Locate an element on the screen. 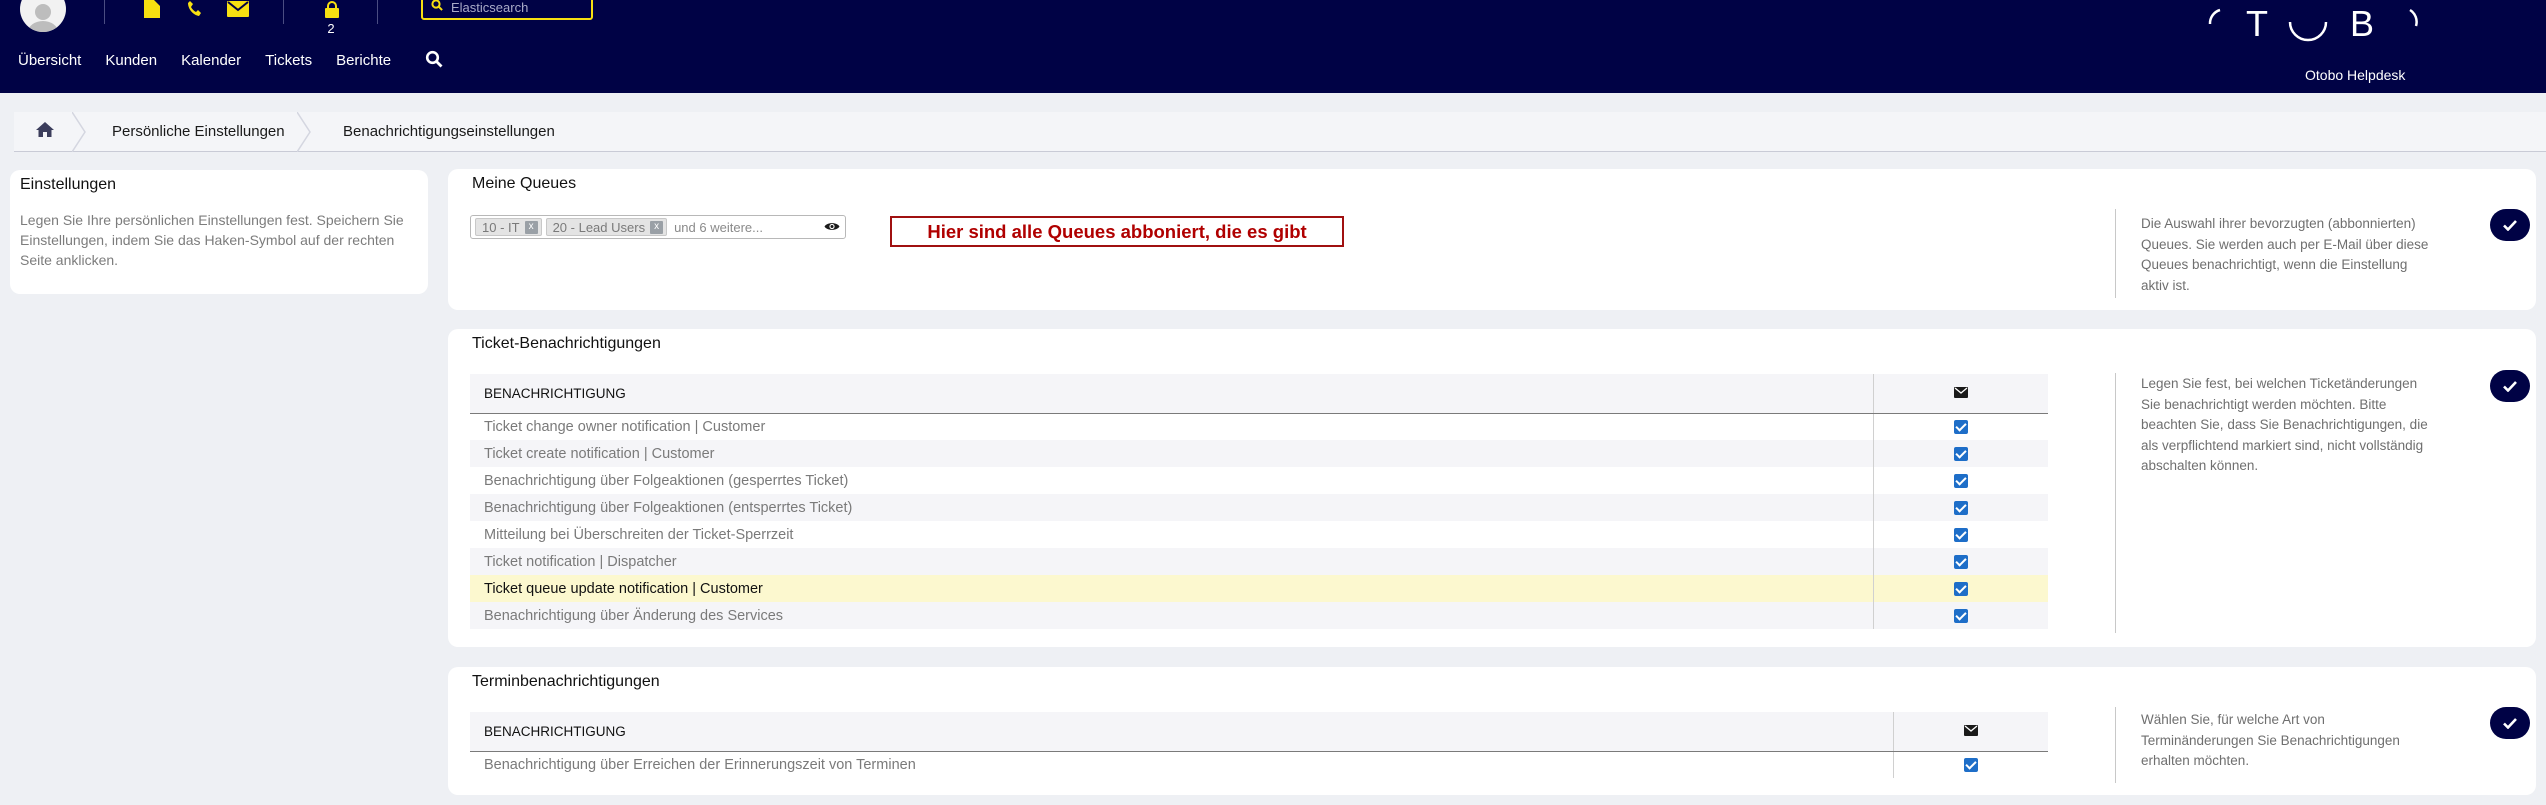 Image resolution: width=2546 pixels, height=805 pixels. notification-label: Ticket create notification | Customer is located at coordinates (1171, 453).